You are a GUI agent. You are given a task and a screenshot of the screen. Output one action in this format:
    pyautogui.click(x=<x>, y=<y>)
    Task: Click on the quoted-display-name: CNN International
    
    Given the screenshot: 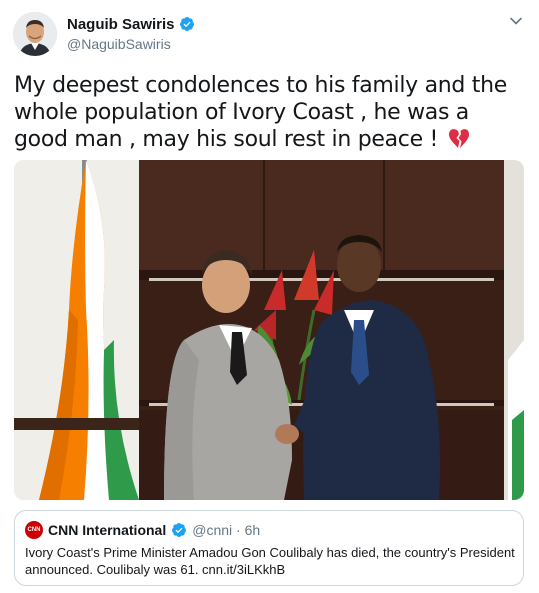 What is the action you would take?
    pyautogui.click(x=107, y=530)
    